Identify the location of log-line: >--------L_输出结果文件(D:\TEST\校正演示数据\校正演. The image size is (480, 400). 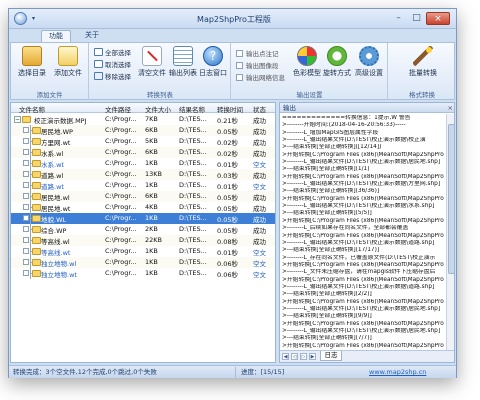
(354, 140).